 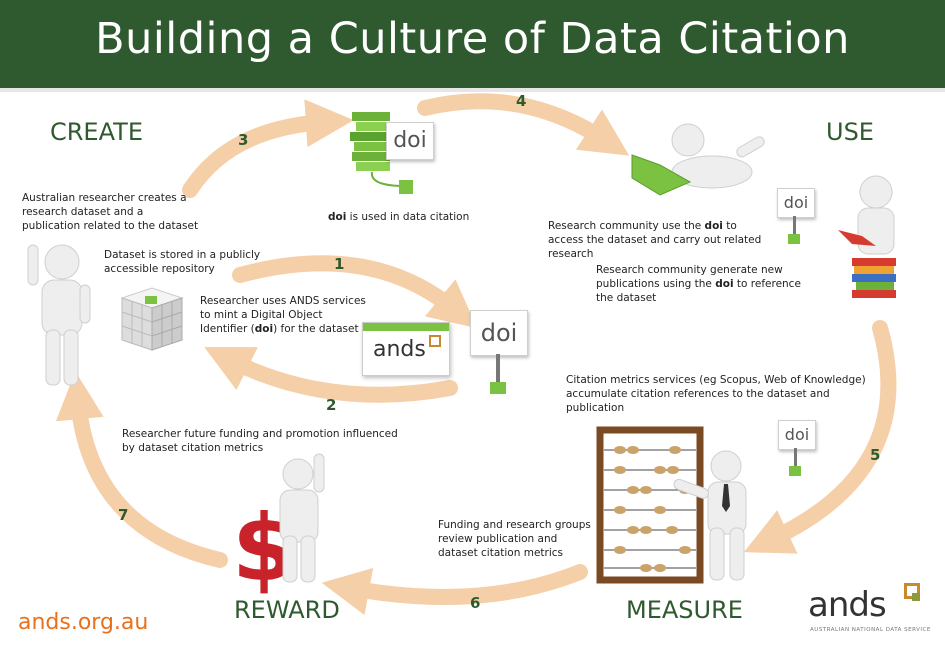 I want to click on doi-card-books-label: doi, so click(x=410, y=140).